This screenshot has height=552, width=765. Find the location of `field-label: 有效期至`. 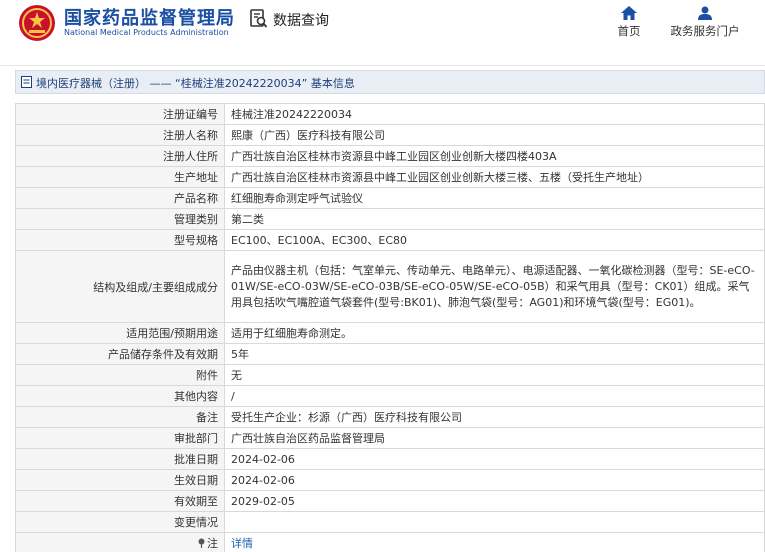

field-label: 有效期至 is located at coordinates (120, 501).